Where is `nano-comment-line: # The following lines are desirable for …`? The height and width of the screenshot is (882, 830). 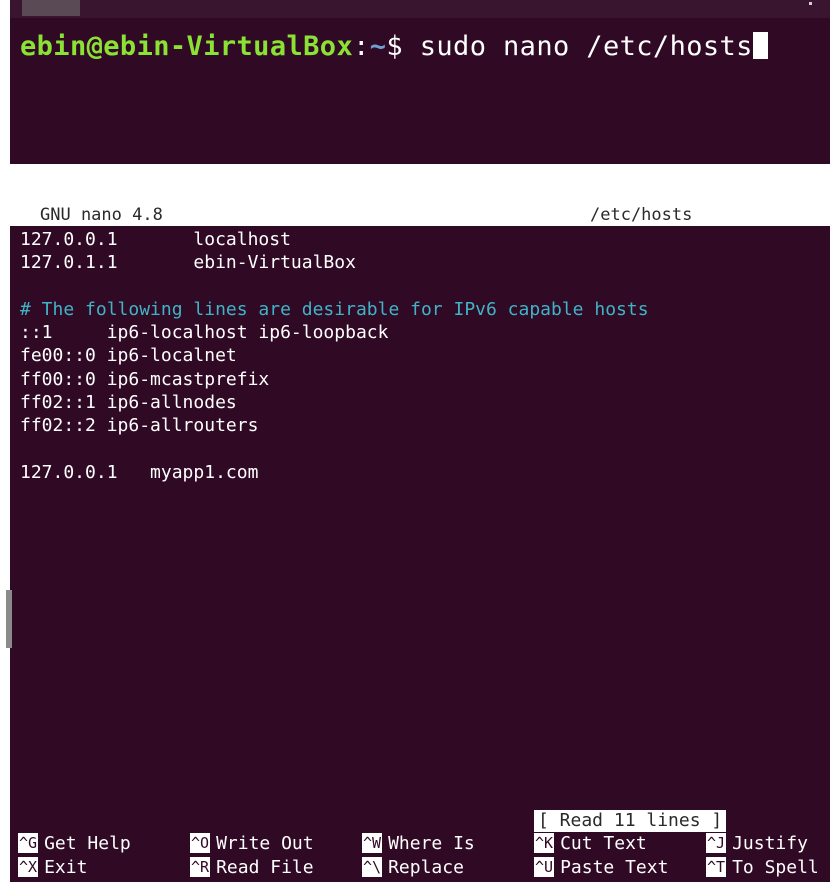
nano-comment-line: # The following lines are desirable for … is located at coordinates (334, 309).